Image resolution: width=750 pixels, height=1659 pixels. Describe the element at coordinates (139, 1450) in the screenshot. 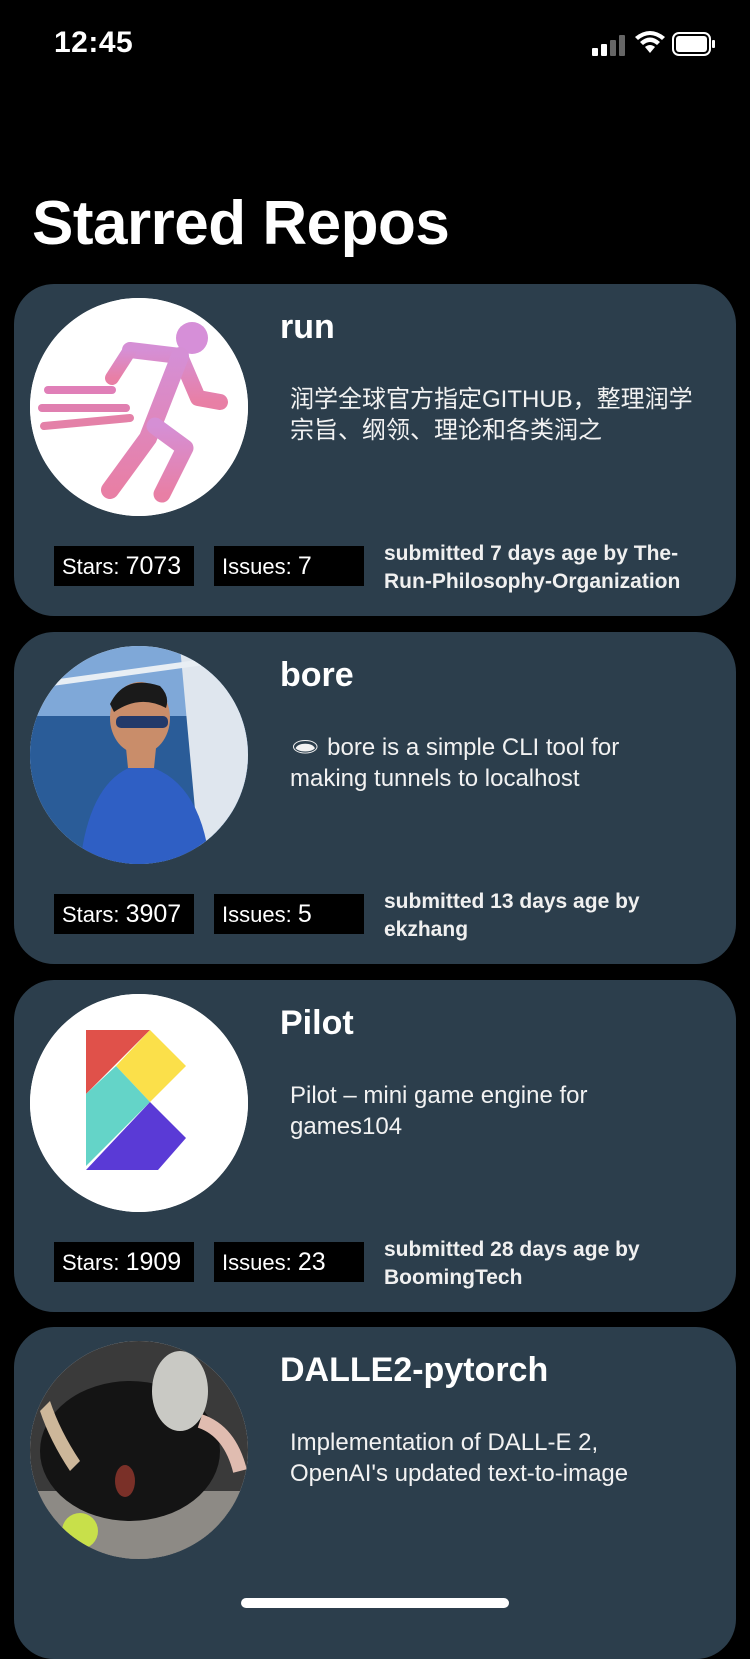

I see `dog-photo` at that location.